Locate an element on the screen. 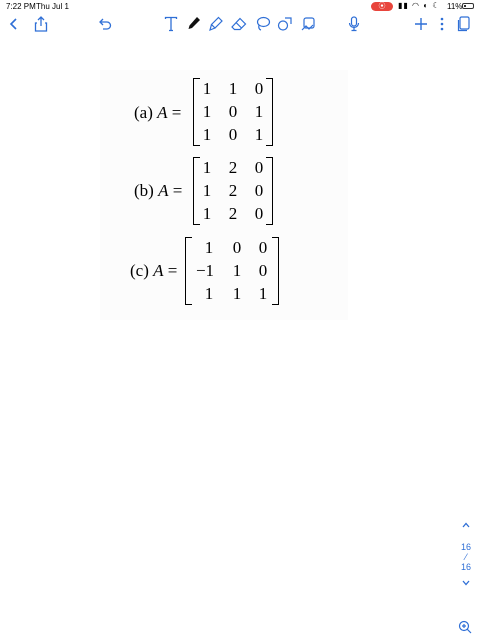  back-button is located at coordinates (14, 24).